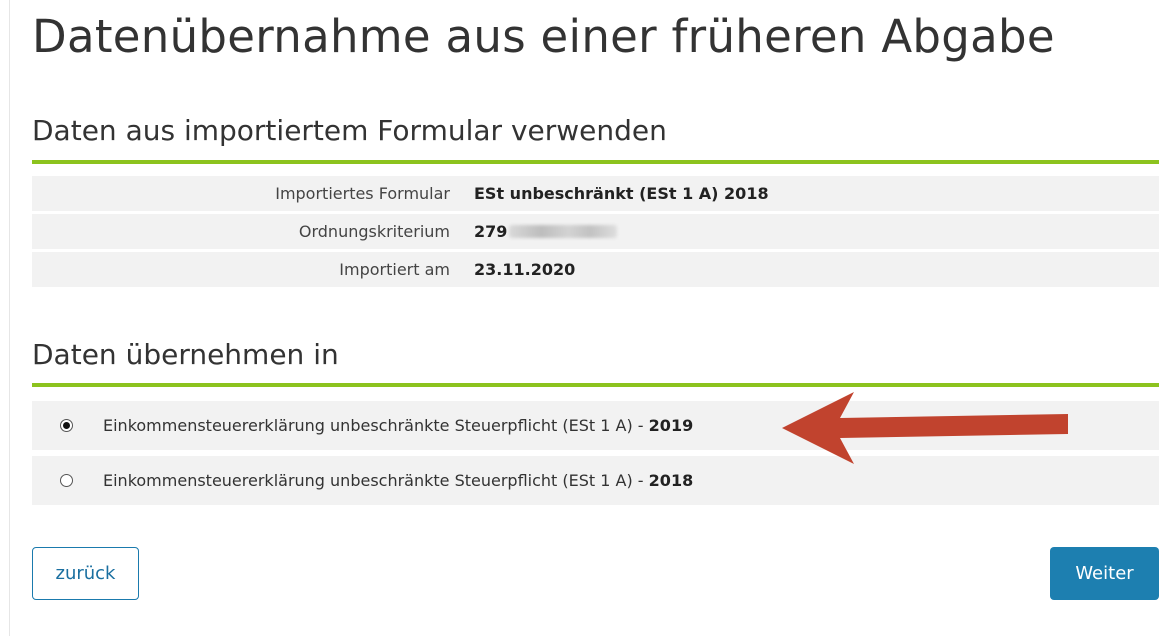 The height and width of the screenshot is (636, 1171). Describe the element at coordinates (621, 193) in the screenshot. I see `info-value: ESt unbeschränkt (ESt 1 A) 2018` at that location.